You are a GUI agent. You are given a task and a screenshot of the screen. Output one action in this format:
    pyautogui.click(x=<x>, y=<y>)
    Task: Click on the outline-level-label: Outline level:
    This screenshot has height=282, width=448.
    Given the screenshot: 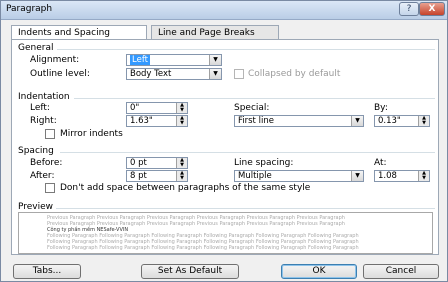 What is the action you would take?
    pyautogui.click(x=60, y=74)
    